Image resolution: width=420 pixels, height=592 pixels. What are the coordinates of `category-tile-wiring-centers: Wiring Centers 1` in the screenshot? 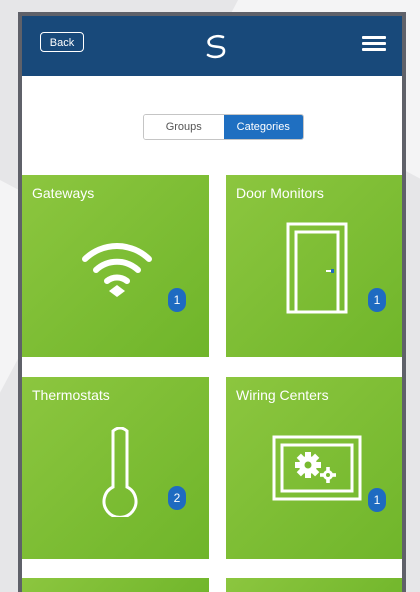 It's located at (314, 468).